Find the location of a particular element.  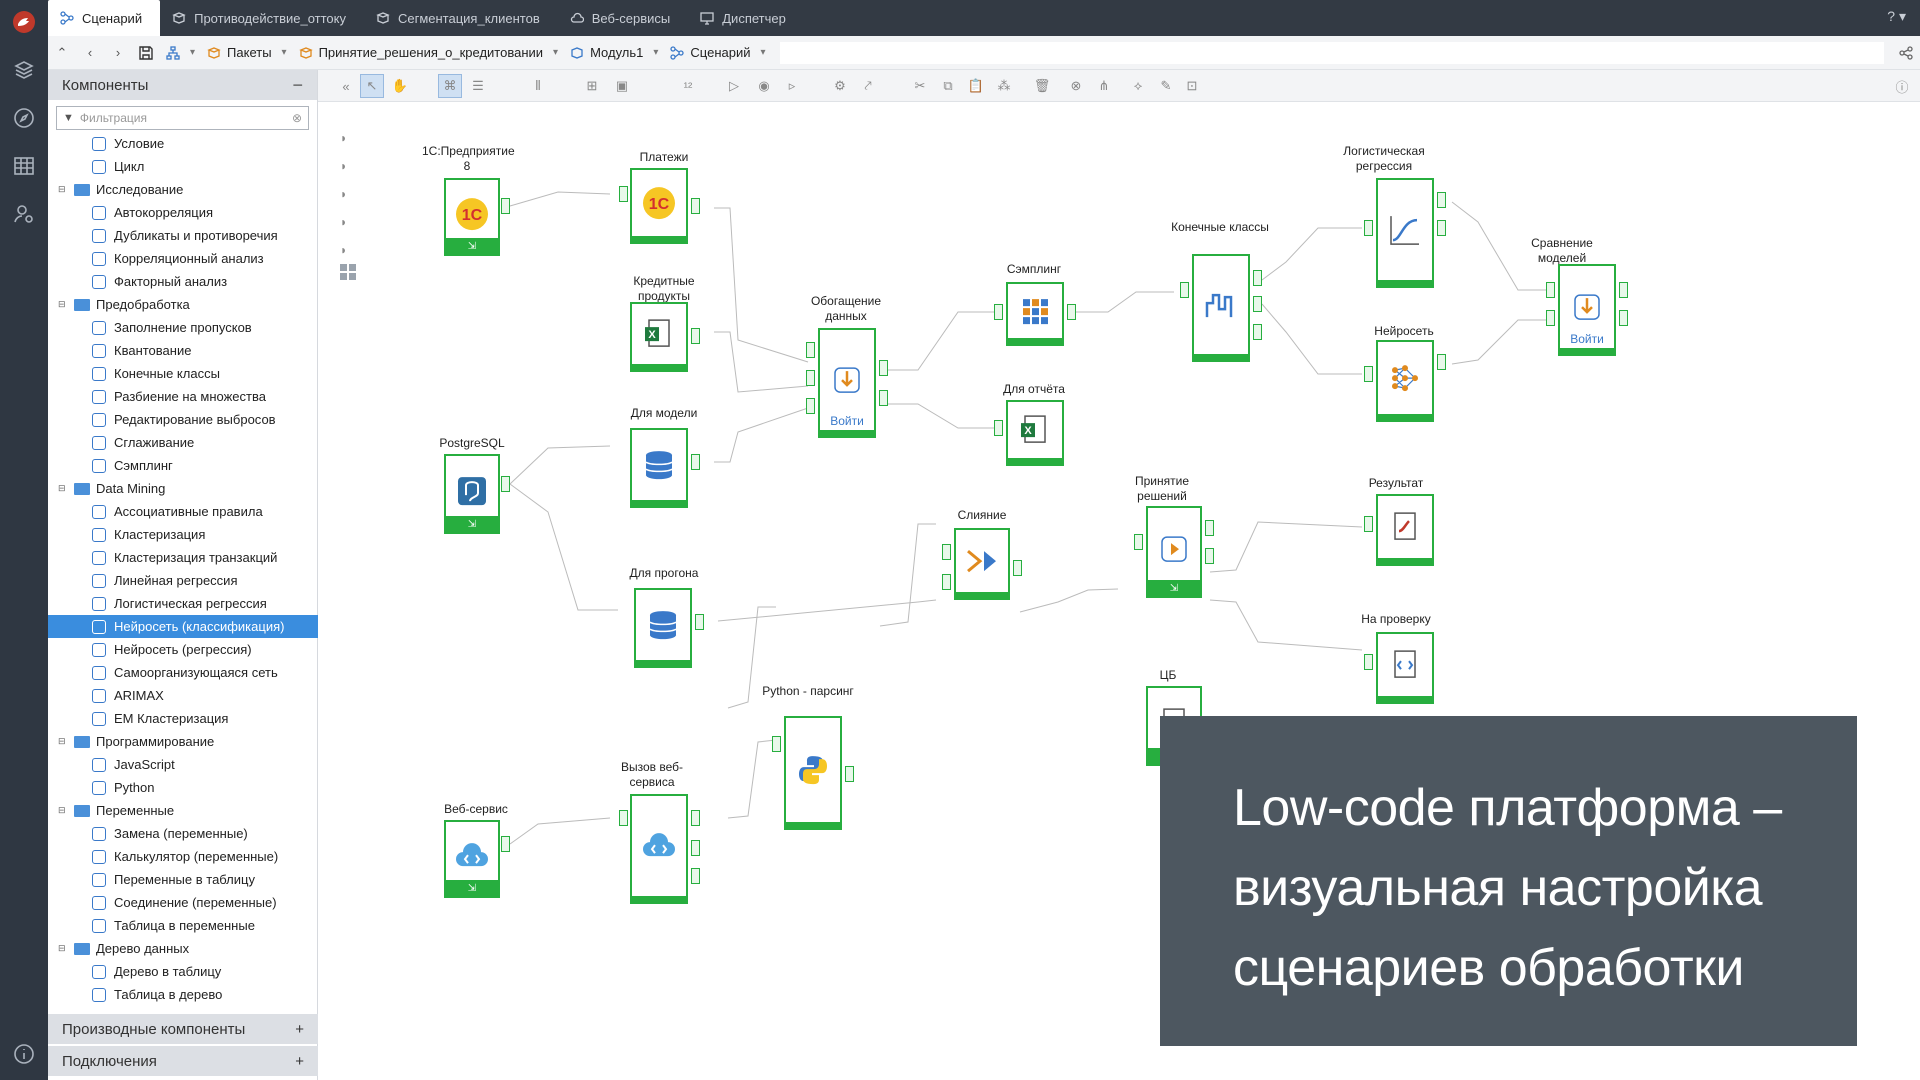

node-for-report: X is located at coordinates (1035, 433).